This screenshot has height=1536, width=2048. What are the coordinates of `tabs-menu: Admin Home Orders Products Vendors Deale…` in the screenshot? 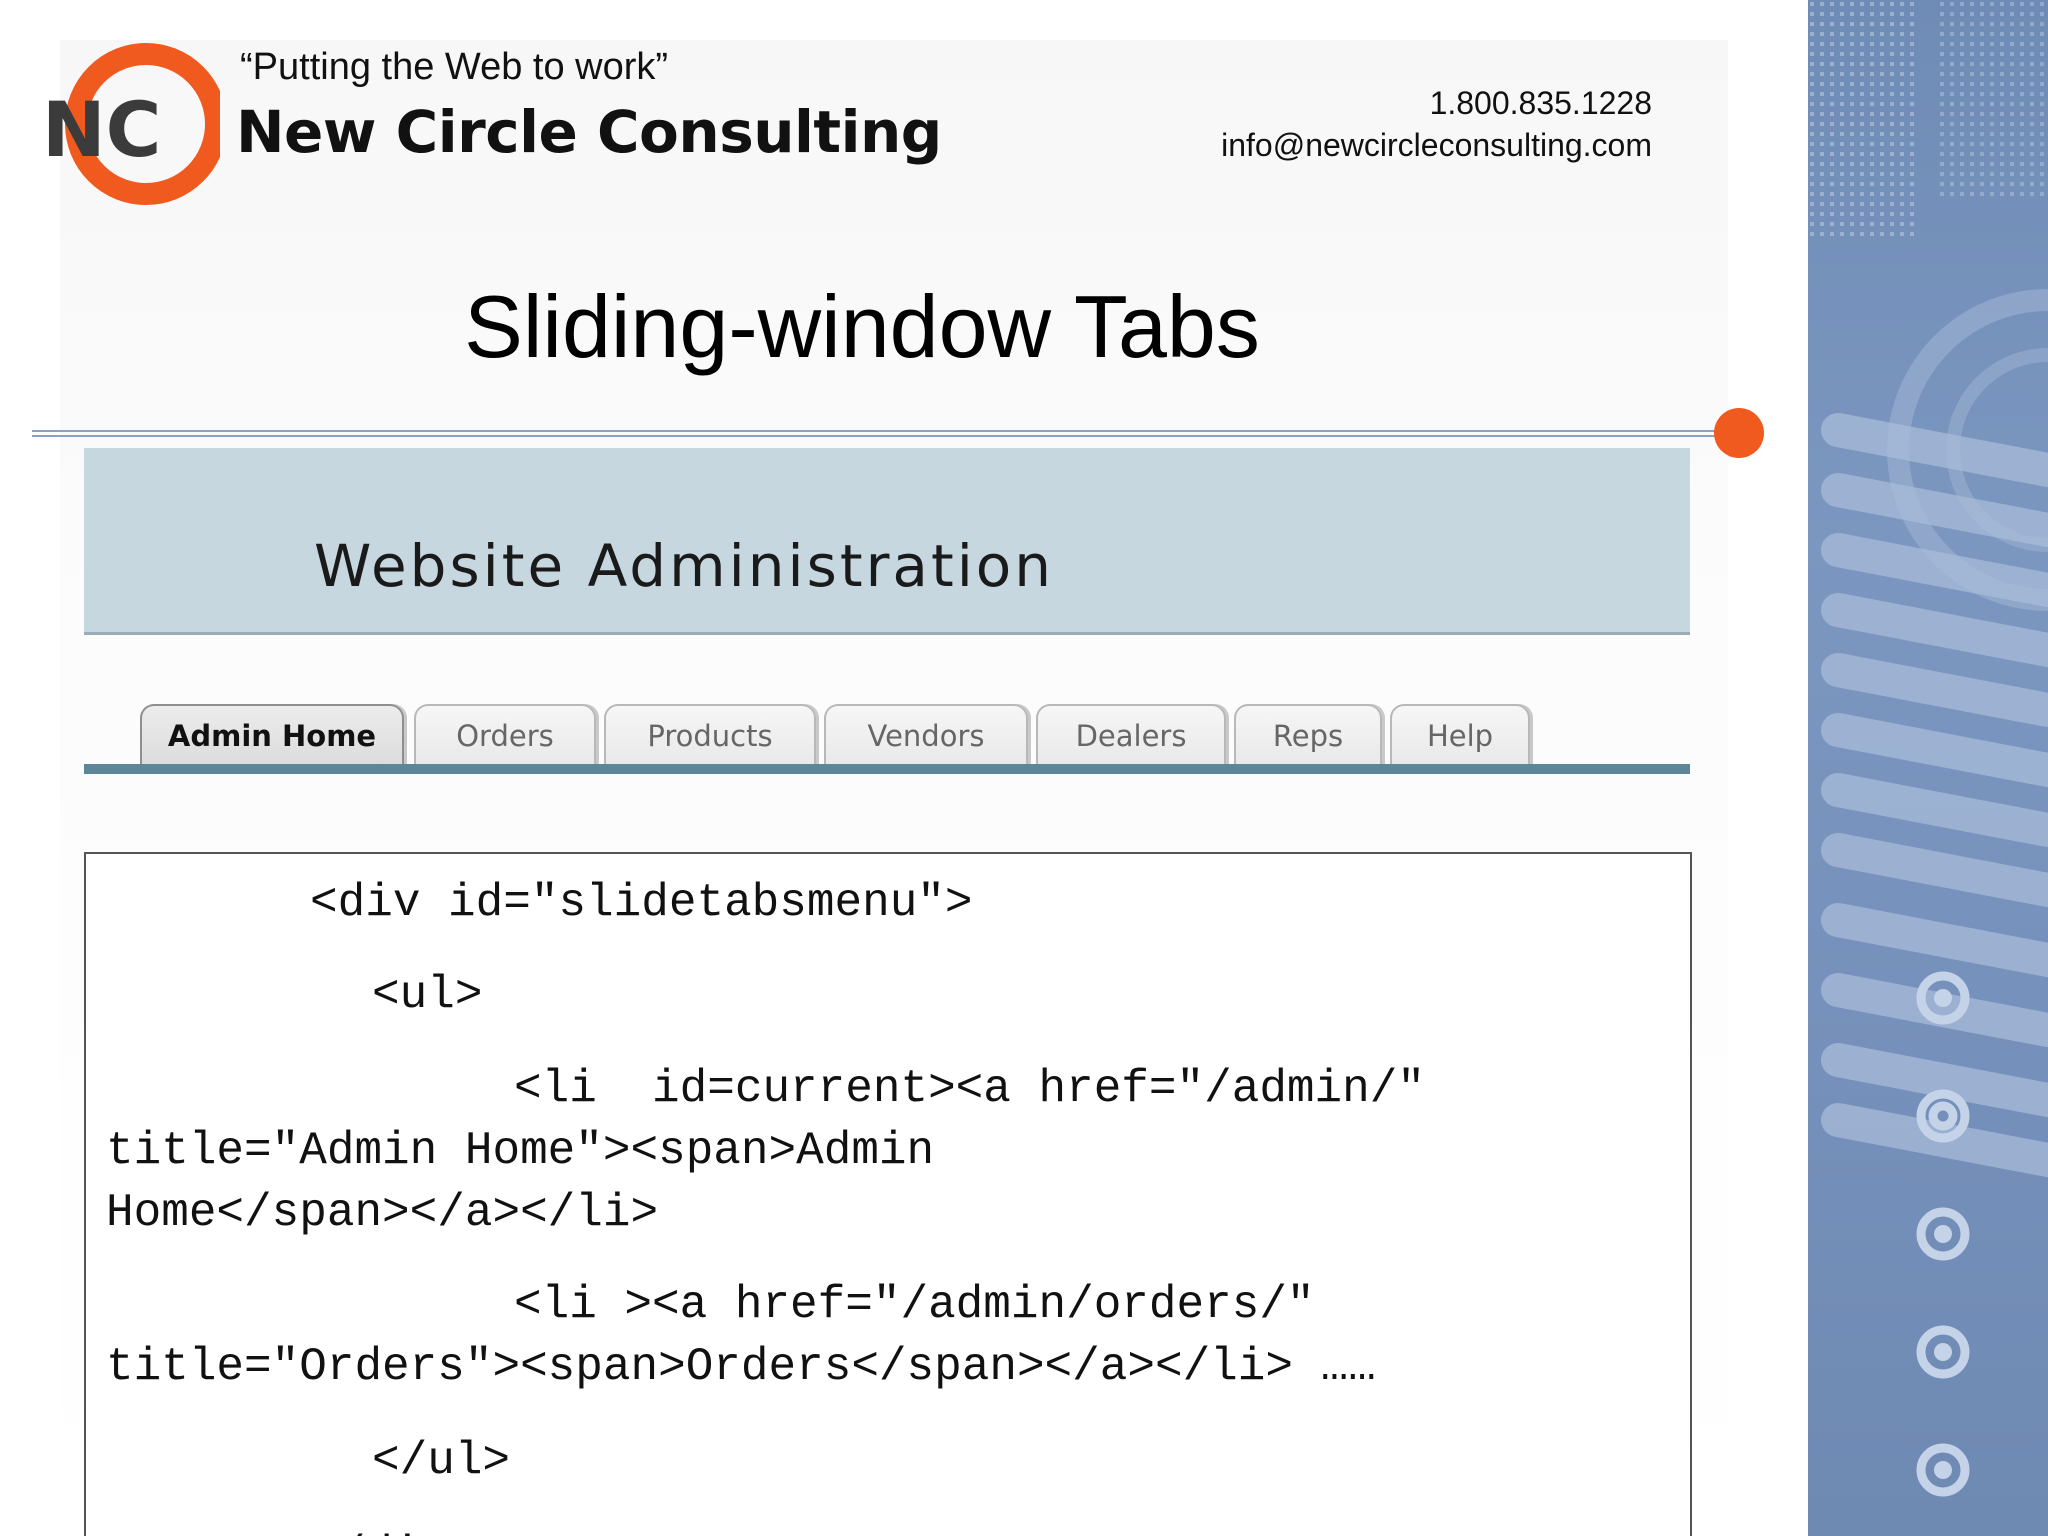 It's located at (887, 737).